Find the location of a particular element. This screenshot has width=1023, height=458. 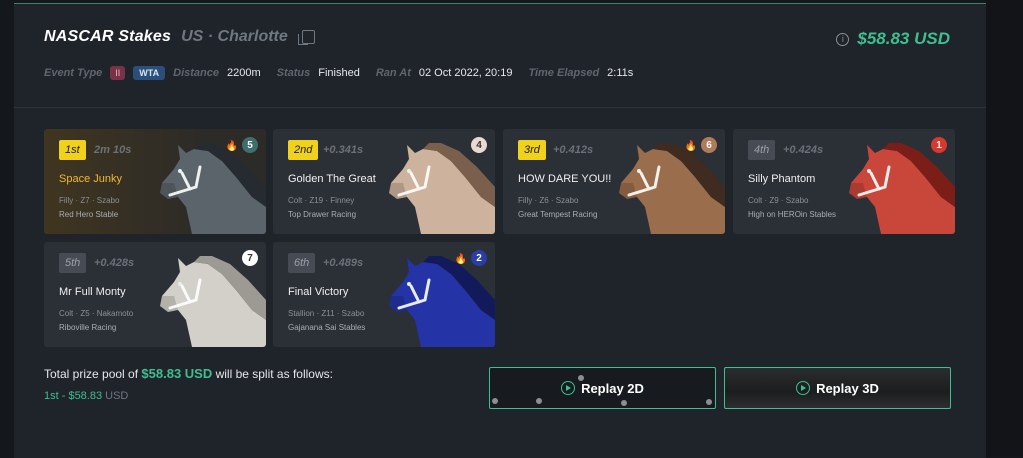

stable-name: Gajanana Sai Stables is located at coordinates (327, 327).